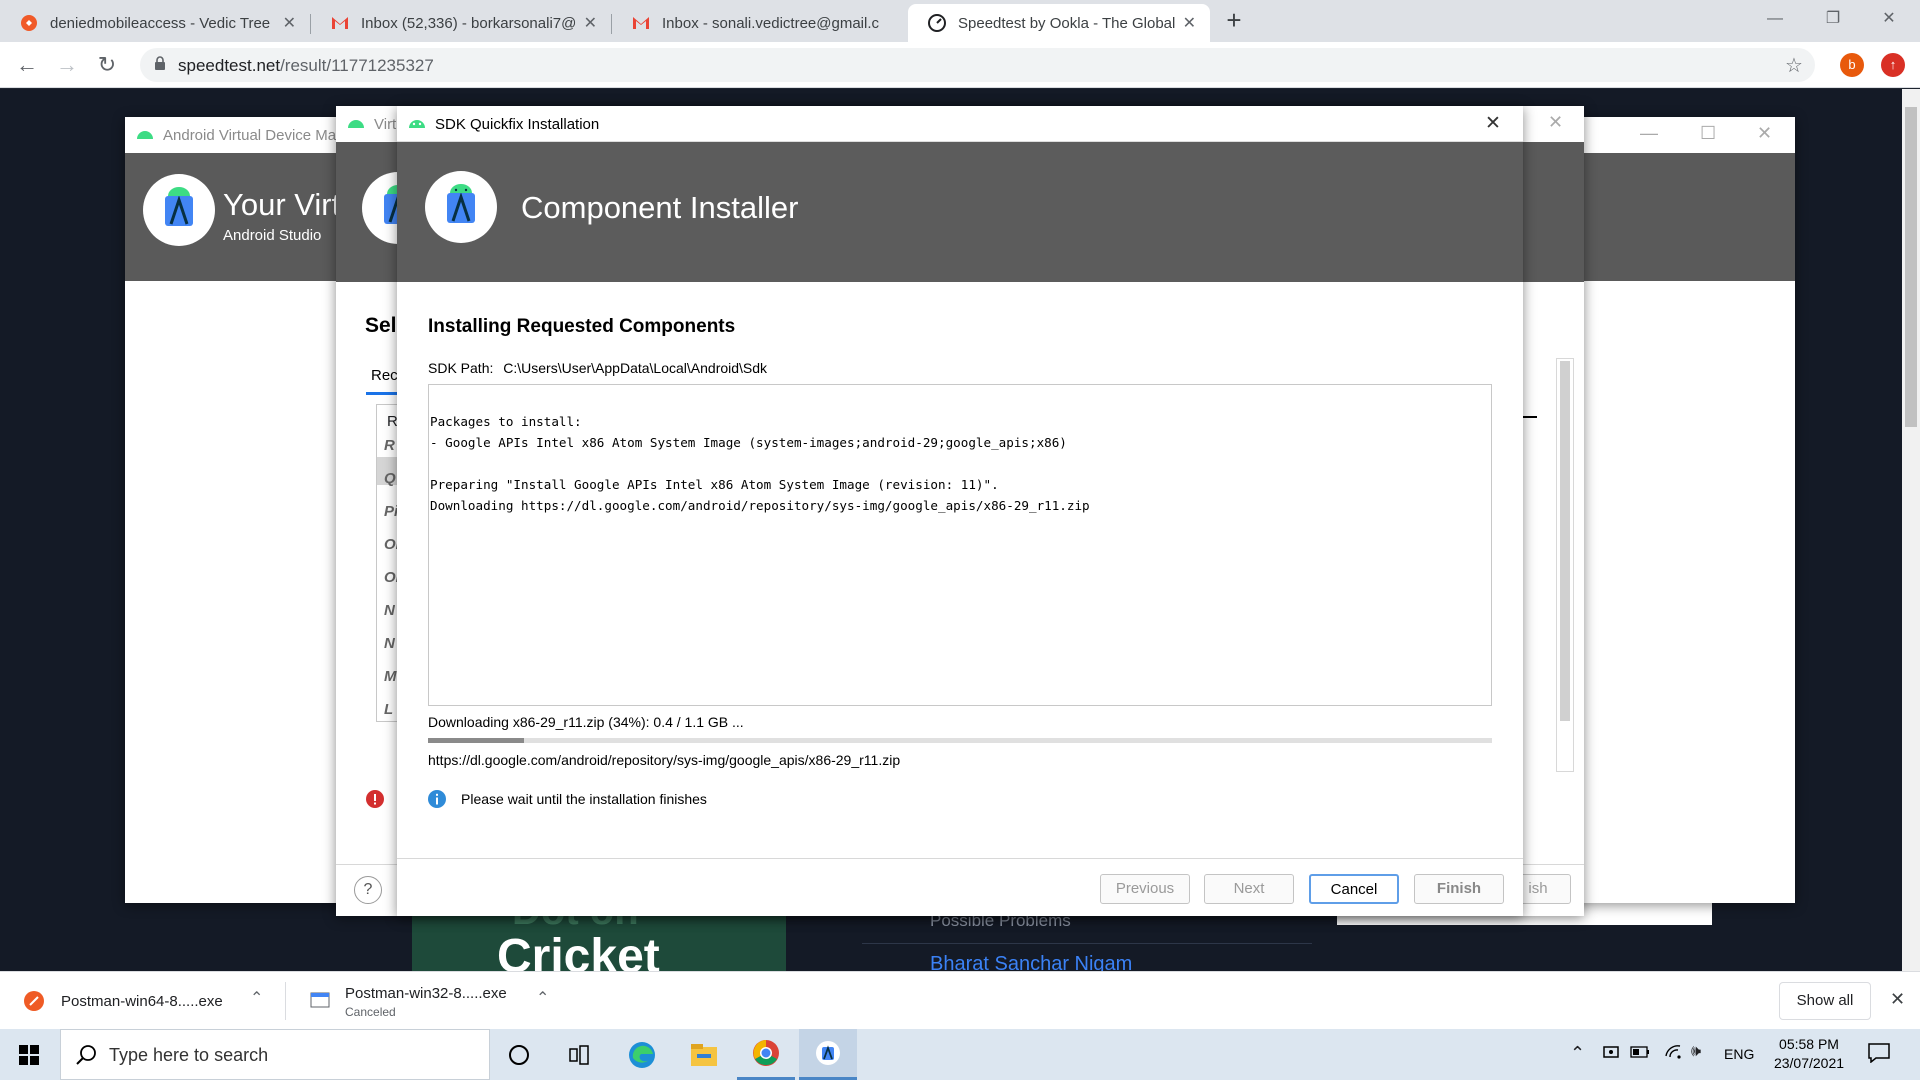  What do you see at coordinates (937, 23) in the screenshot?
I see `speedtest-icon` at bounding box center [937, 23].